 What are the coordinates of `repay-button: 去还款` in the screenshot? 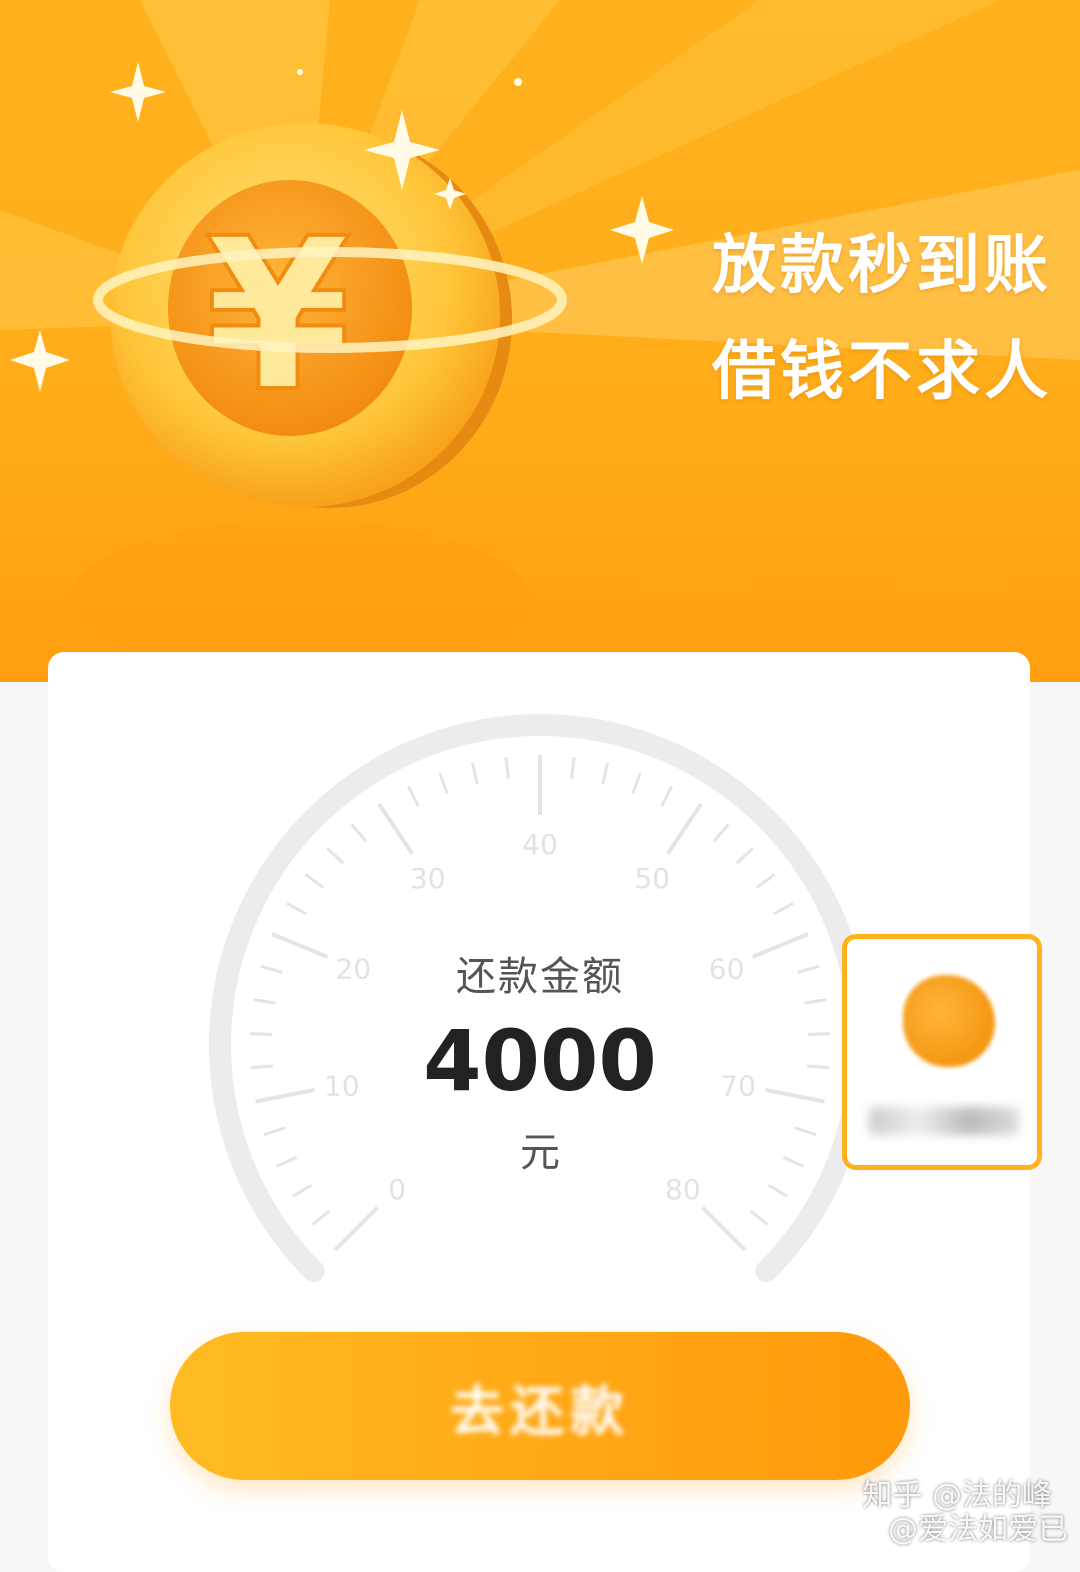 It's located at (540, 1406).